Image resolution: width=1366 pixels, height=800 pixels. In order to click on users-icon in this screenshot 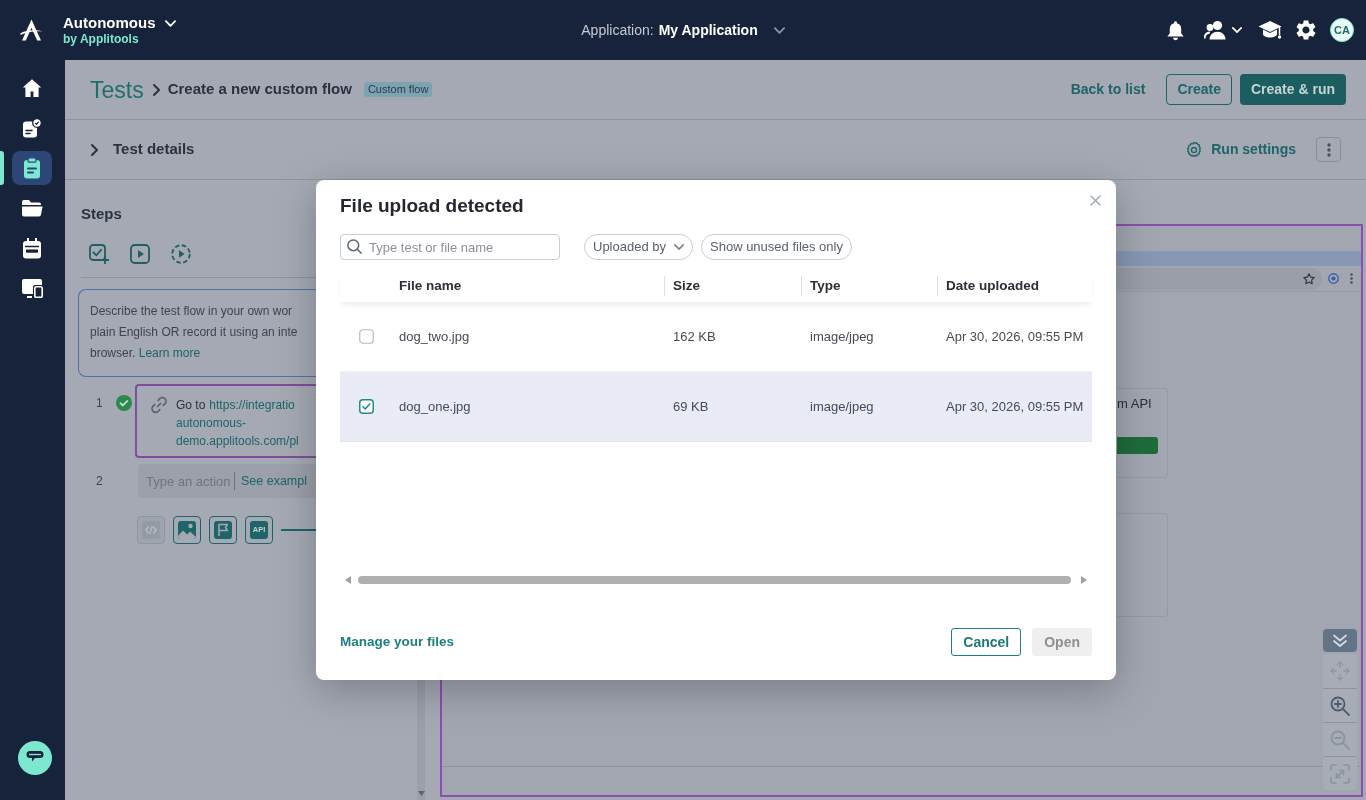, I will do `click(1215, 30)`.